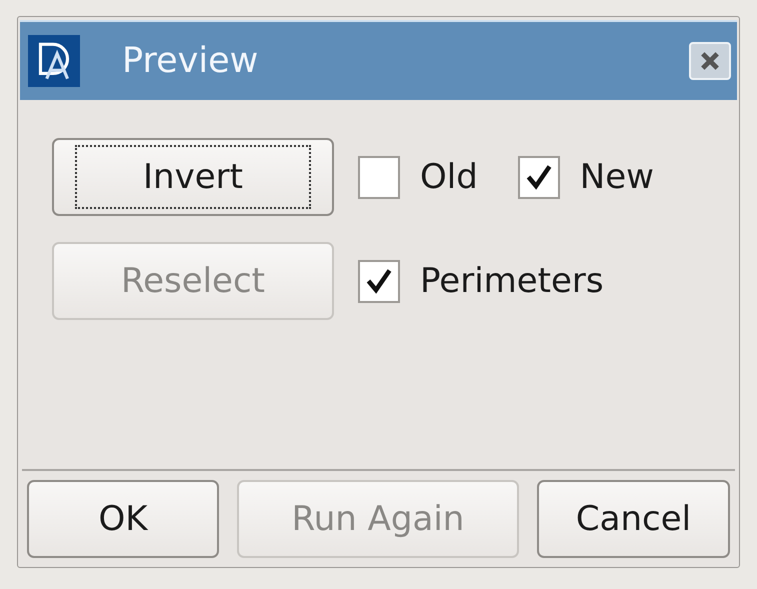 This screenshot has height=589, width=757. I want to click on close-button, so click(710, 61).